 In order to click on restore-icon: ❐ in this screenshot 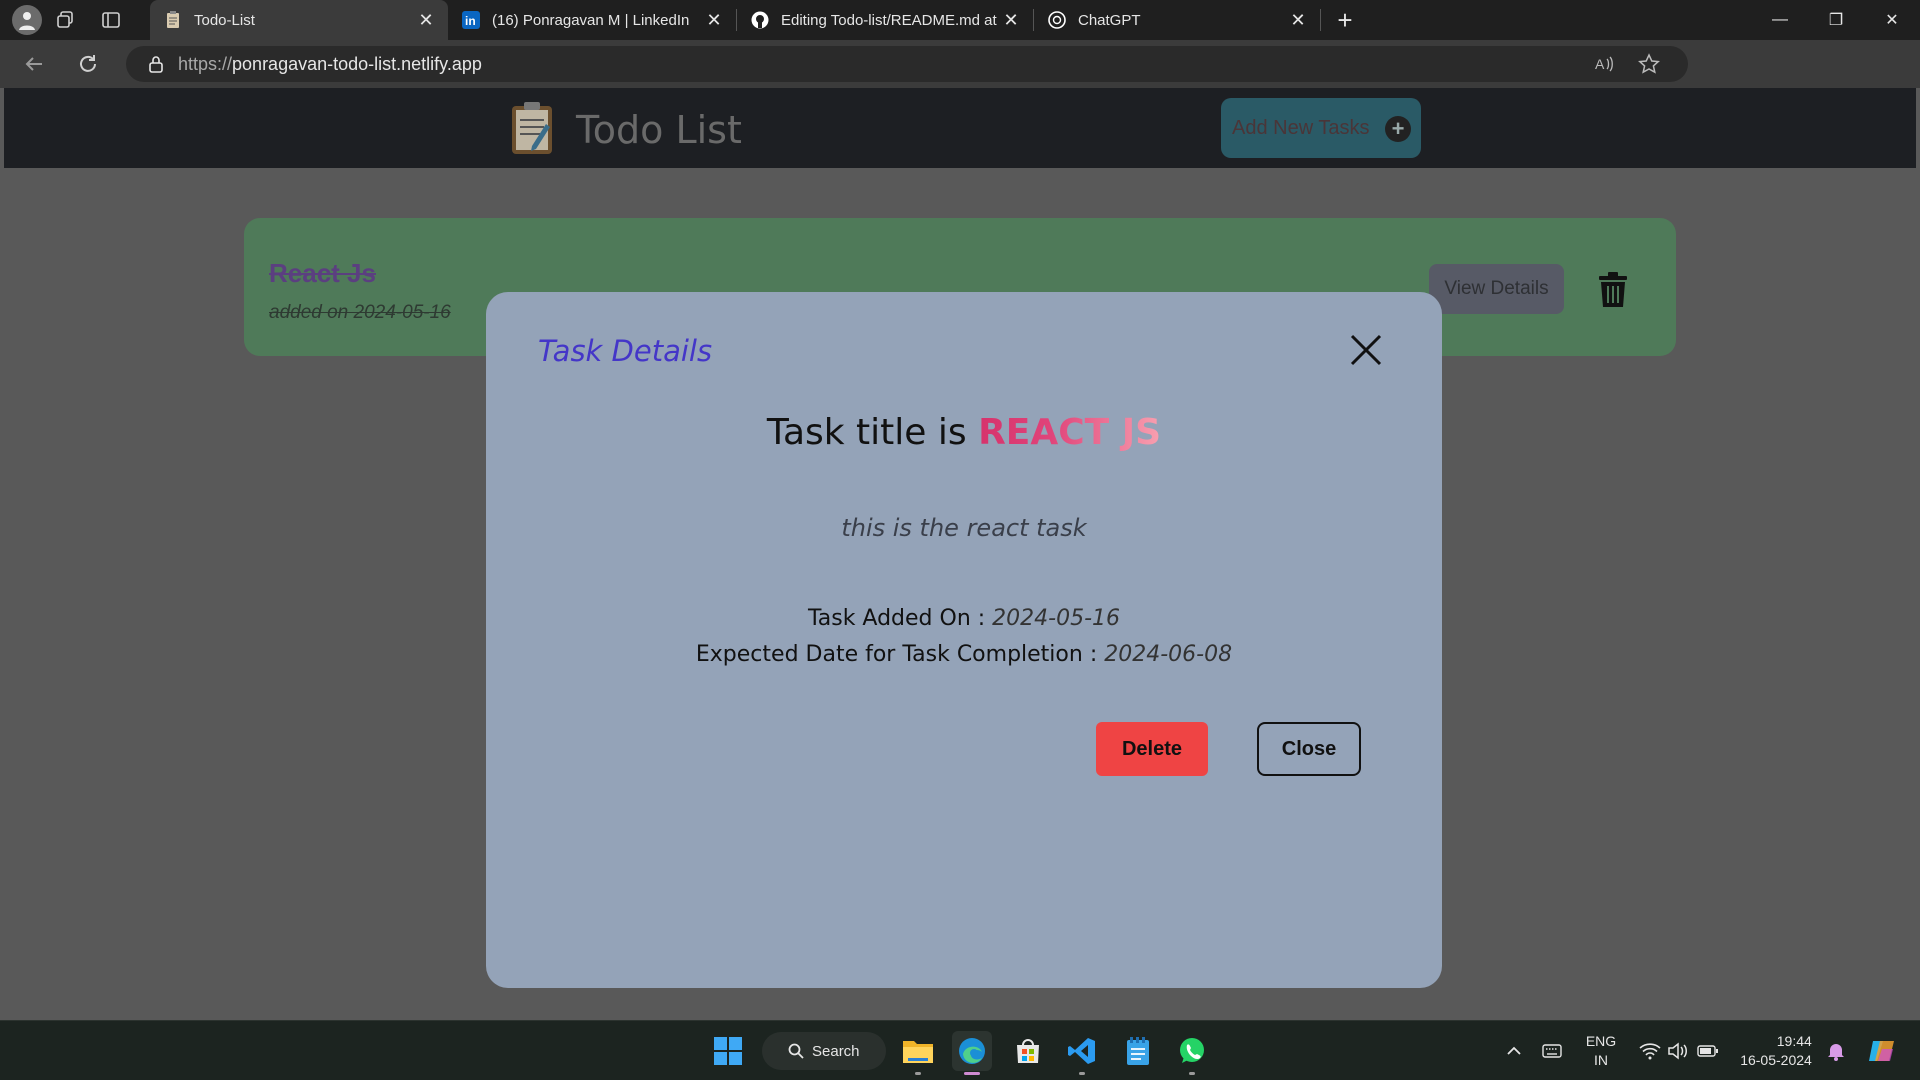, I will do `click(1836, 20)`.